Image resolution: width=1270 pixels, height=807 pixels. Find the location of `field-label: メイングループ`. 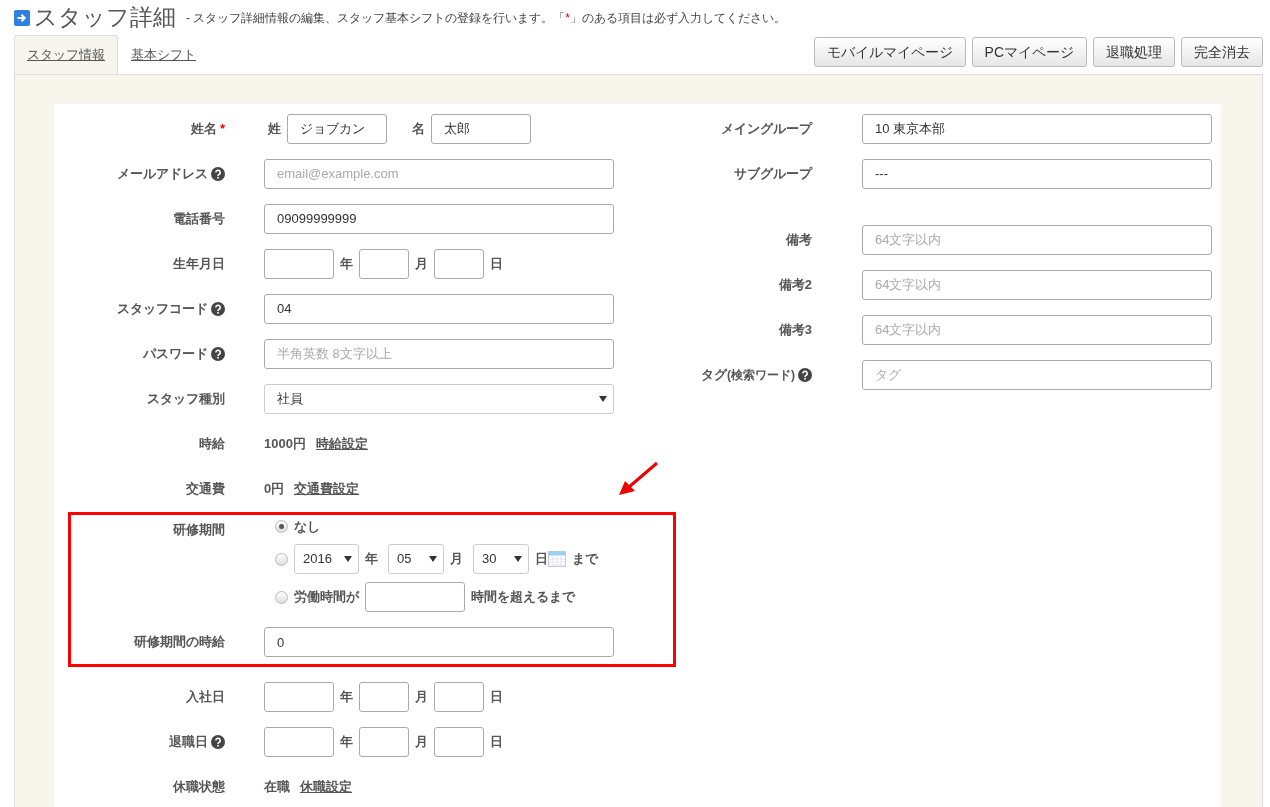

field-label: メイングループ is located at coordinates (766, 128).